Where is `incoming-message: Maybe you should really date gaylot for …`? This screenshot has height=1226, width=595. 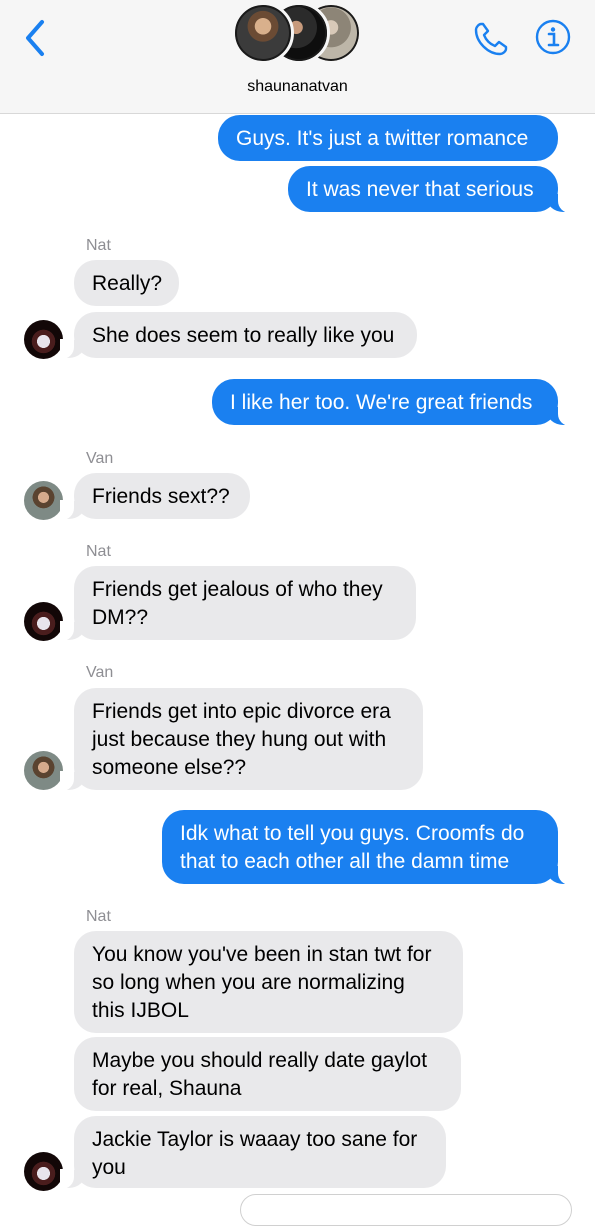
incoming-message: Maybe you should really date gaylot for … is located at coordinates (267, 1074).